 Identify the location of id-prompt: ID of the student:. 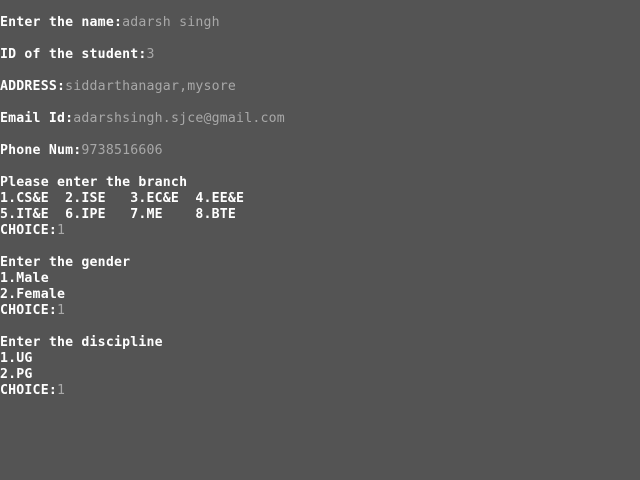
(73, 54).